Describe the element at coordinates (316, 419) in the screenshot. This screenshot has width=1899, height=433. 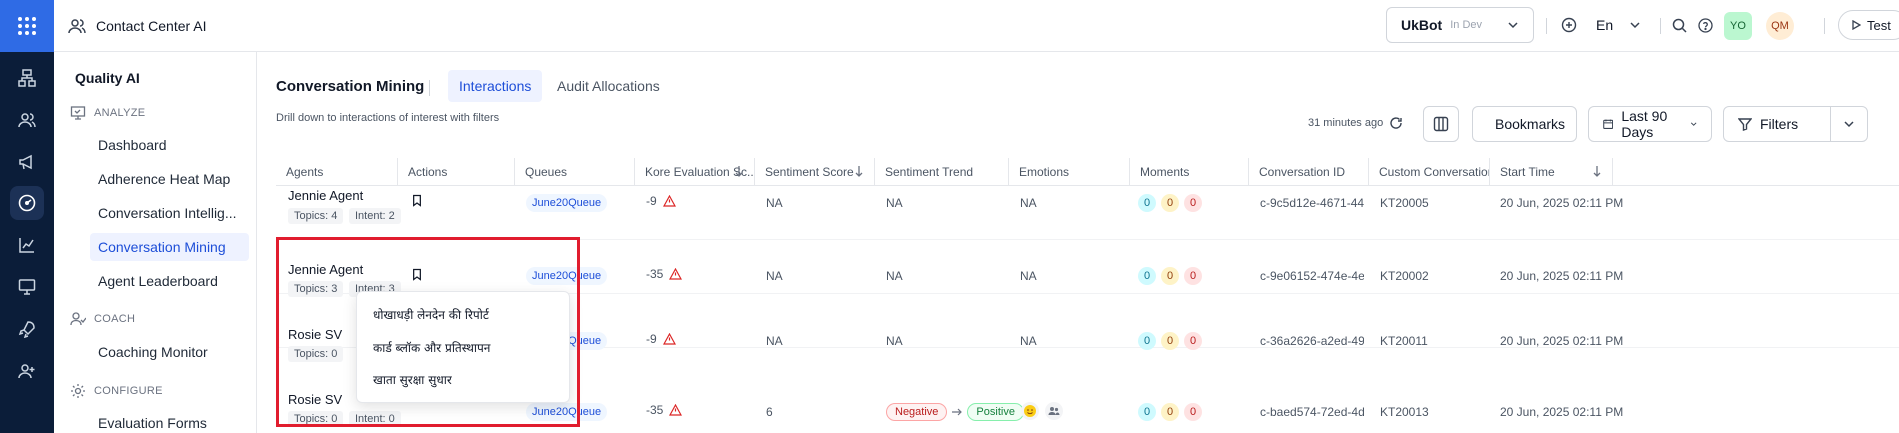
I see `topics-badge: Topics: 0` at that location.